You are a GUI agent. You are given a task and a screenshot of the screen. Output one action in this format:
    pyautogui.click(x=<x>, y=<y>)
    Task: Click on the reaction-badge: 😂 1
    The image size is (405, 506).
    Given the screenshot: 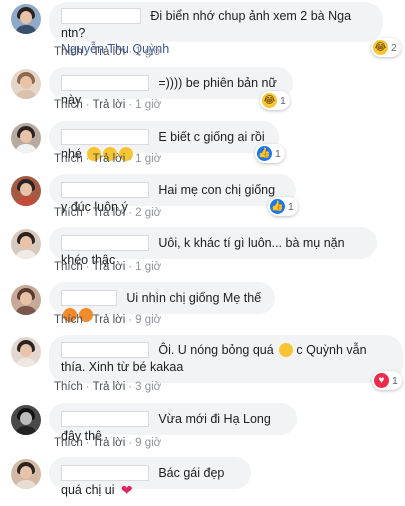 What is the action you would take?
    pyautogui.click(x=275, y=100)
    